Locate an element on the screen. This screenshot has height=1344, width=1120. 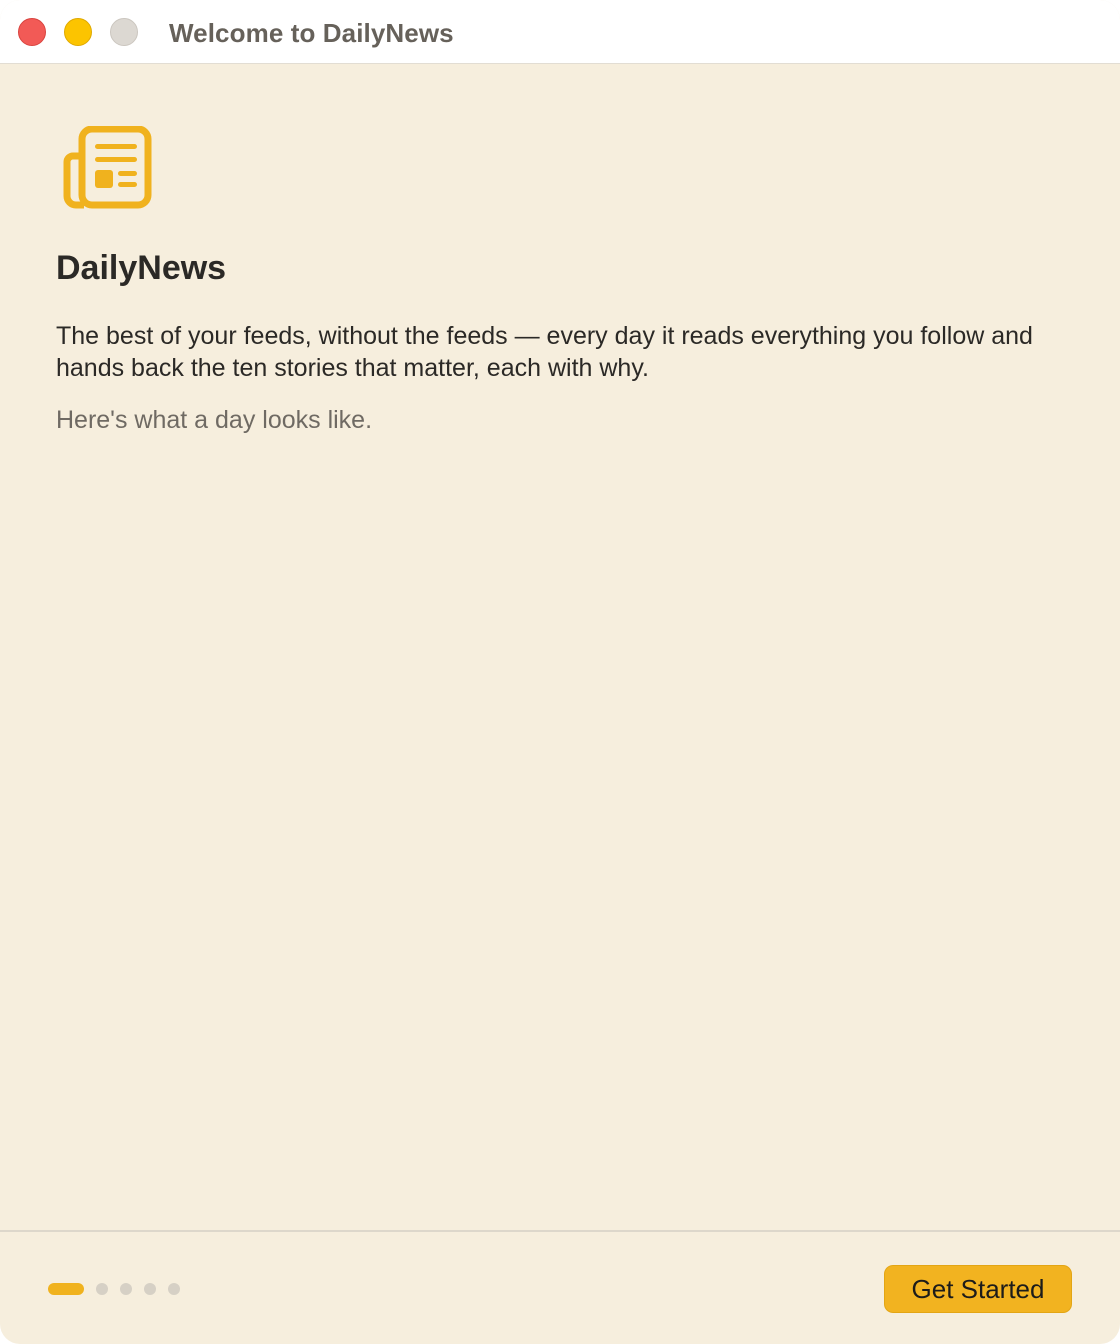
page-dot-1-active is located at coordinates (66, 1289).